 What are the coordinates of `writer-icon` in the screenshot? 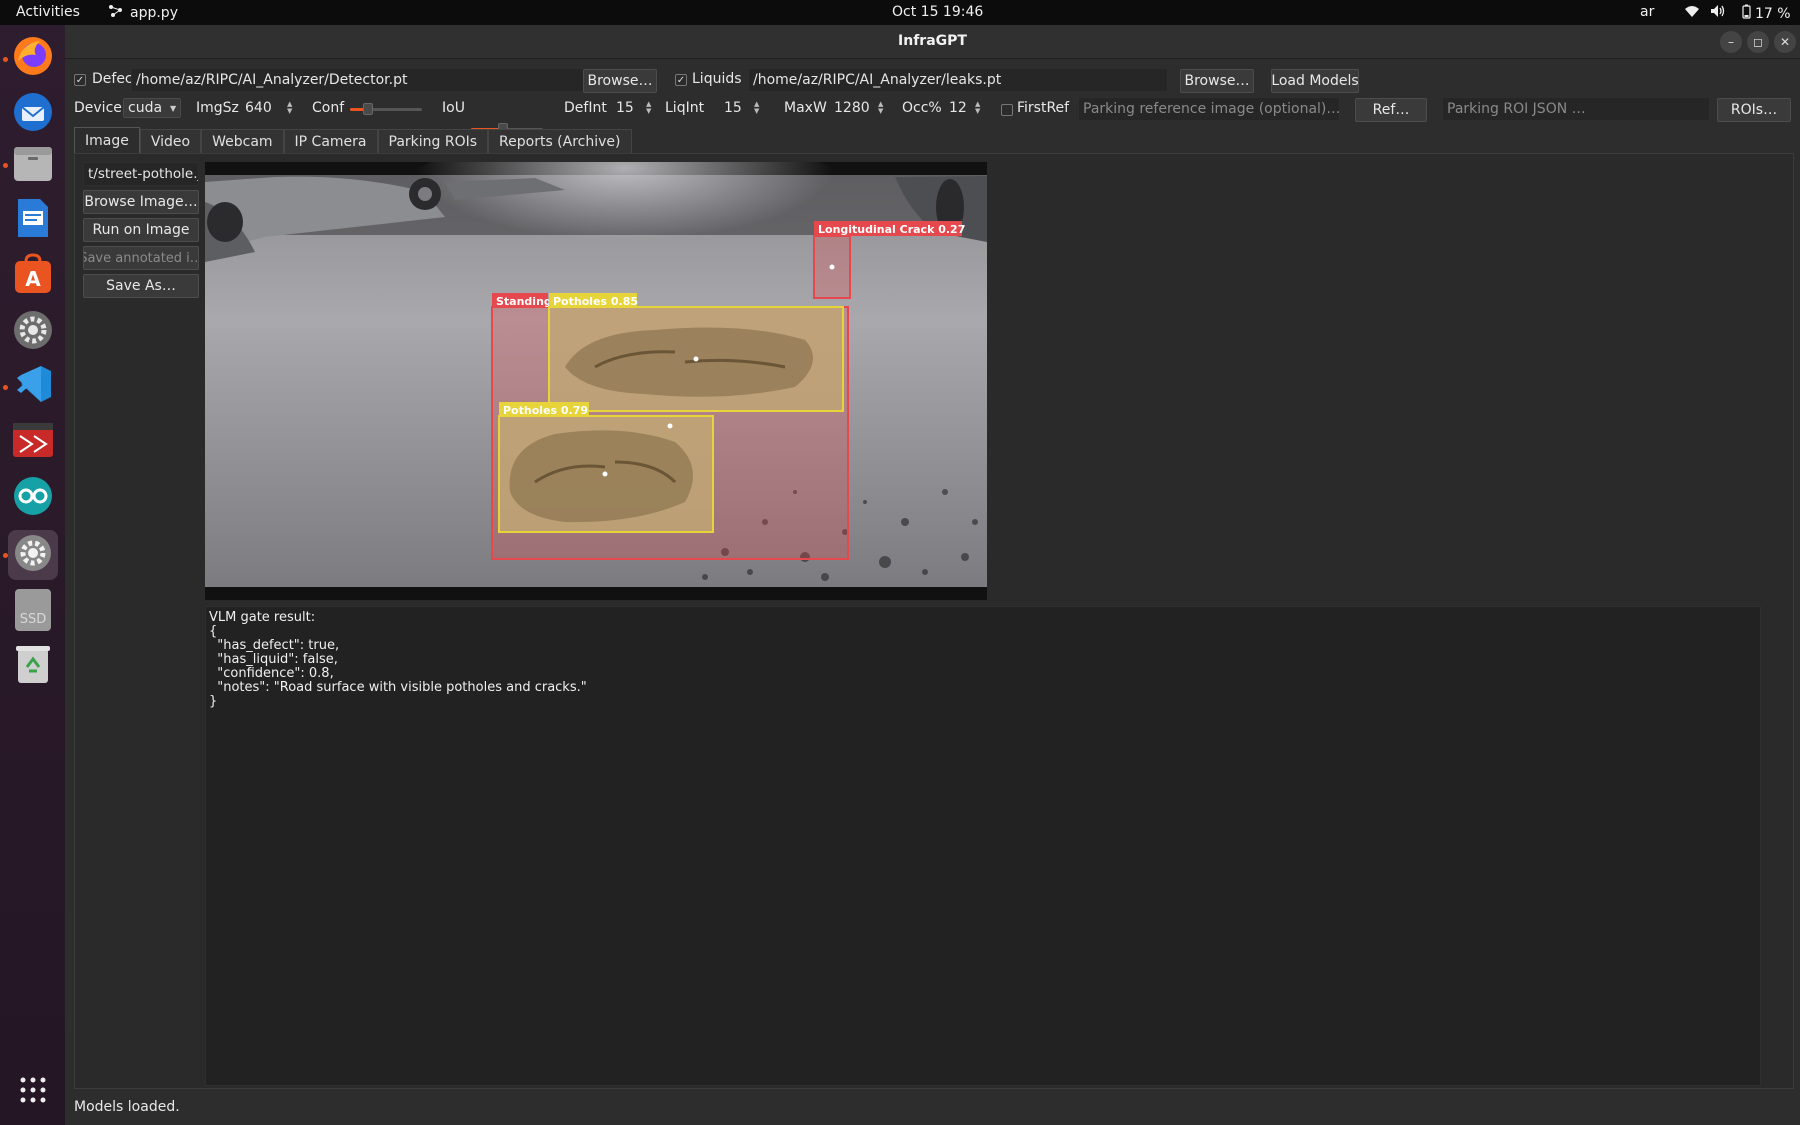 It's located at (33, 220).